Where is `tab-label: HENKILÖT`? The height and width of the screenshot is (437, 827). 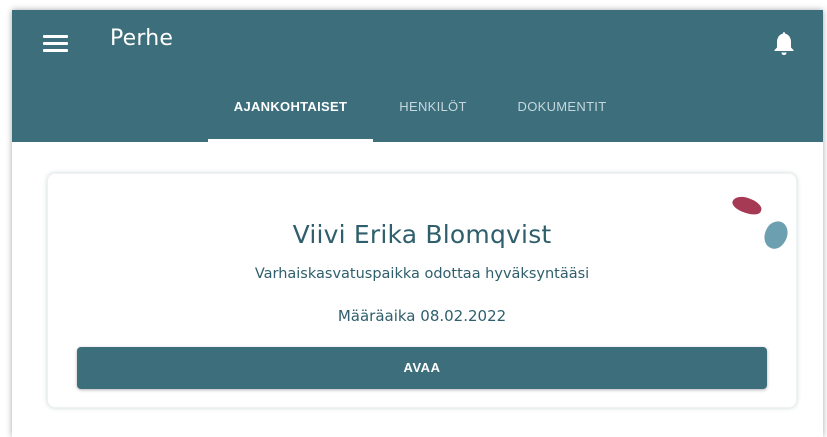
tab-label: HENKILÖT is located at coordinates (433, 106).